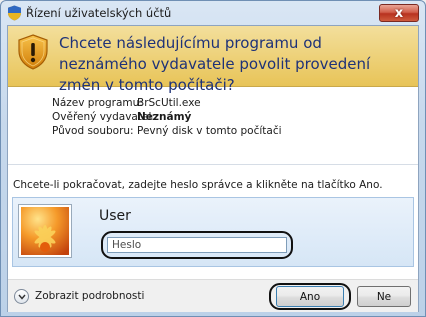 The image size is (426, 317). I want to click on title-bar: Řízení uživatelských účtů x, so click(213, 13).